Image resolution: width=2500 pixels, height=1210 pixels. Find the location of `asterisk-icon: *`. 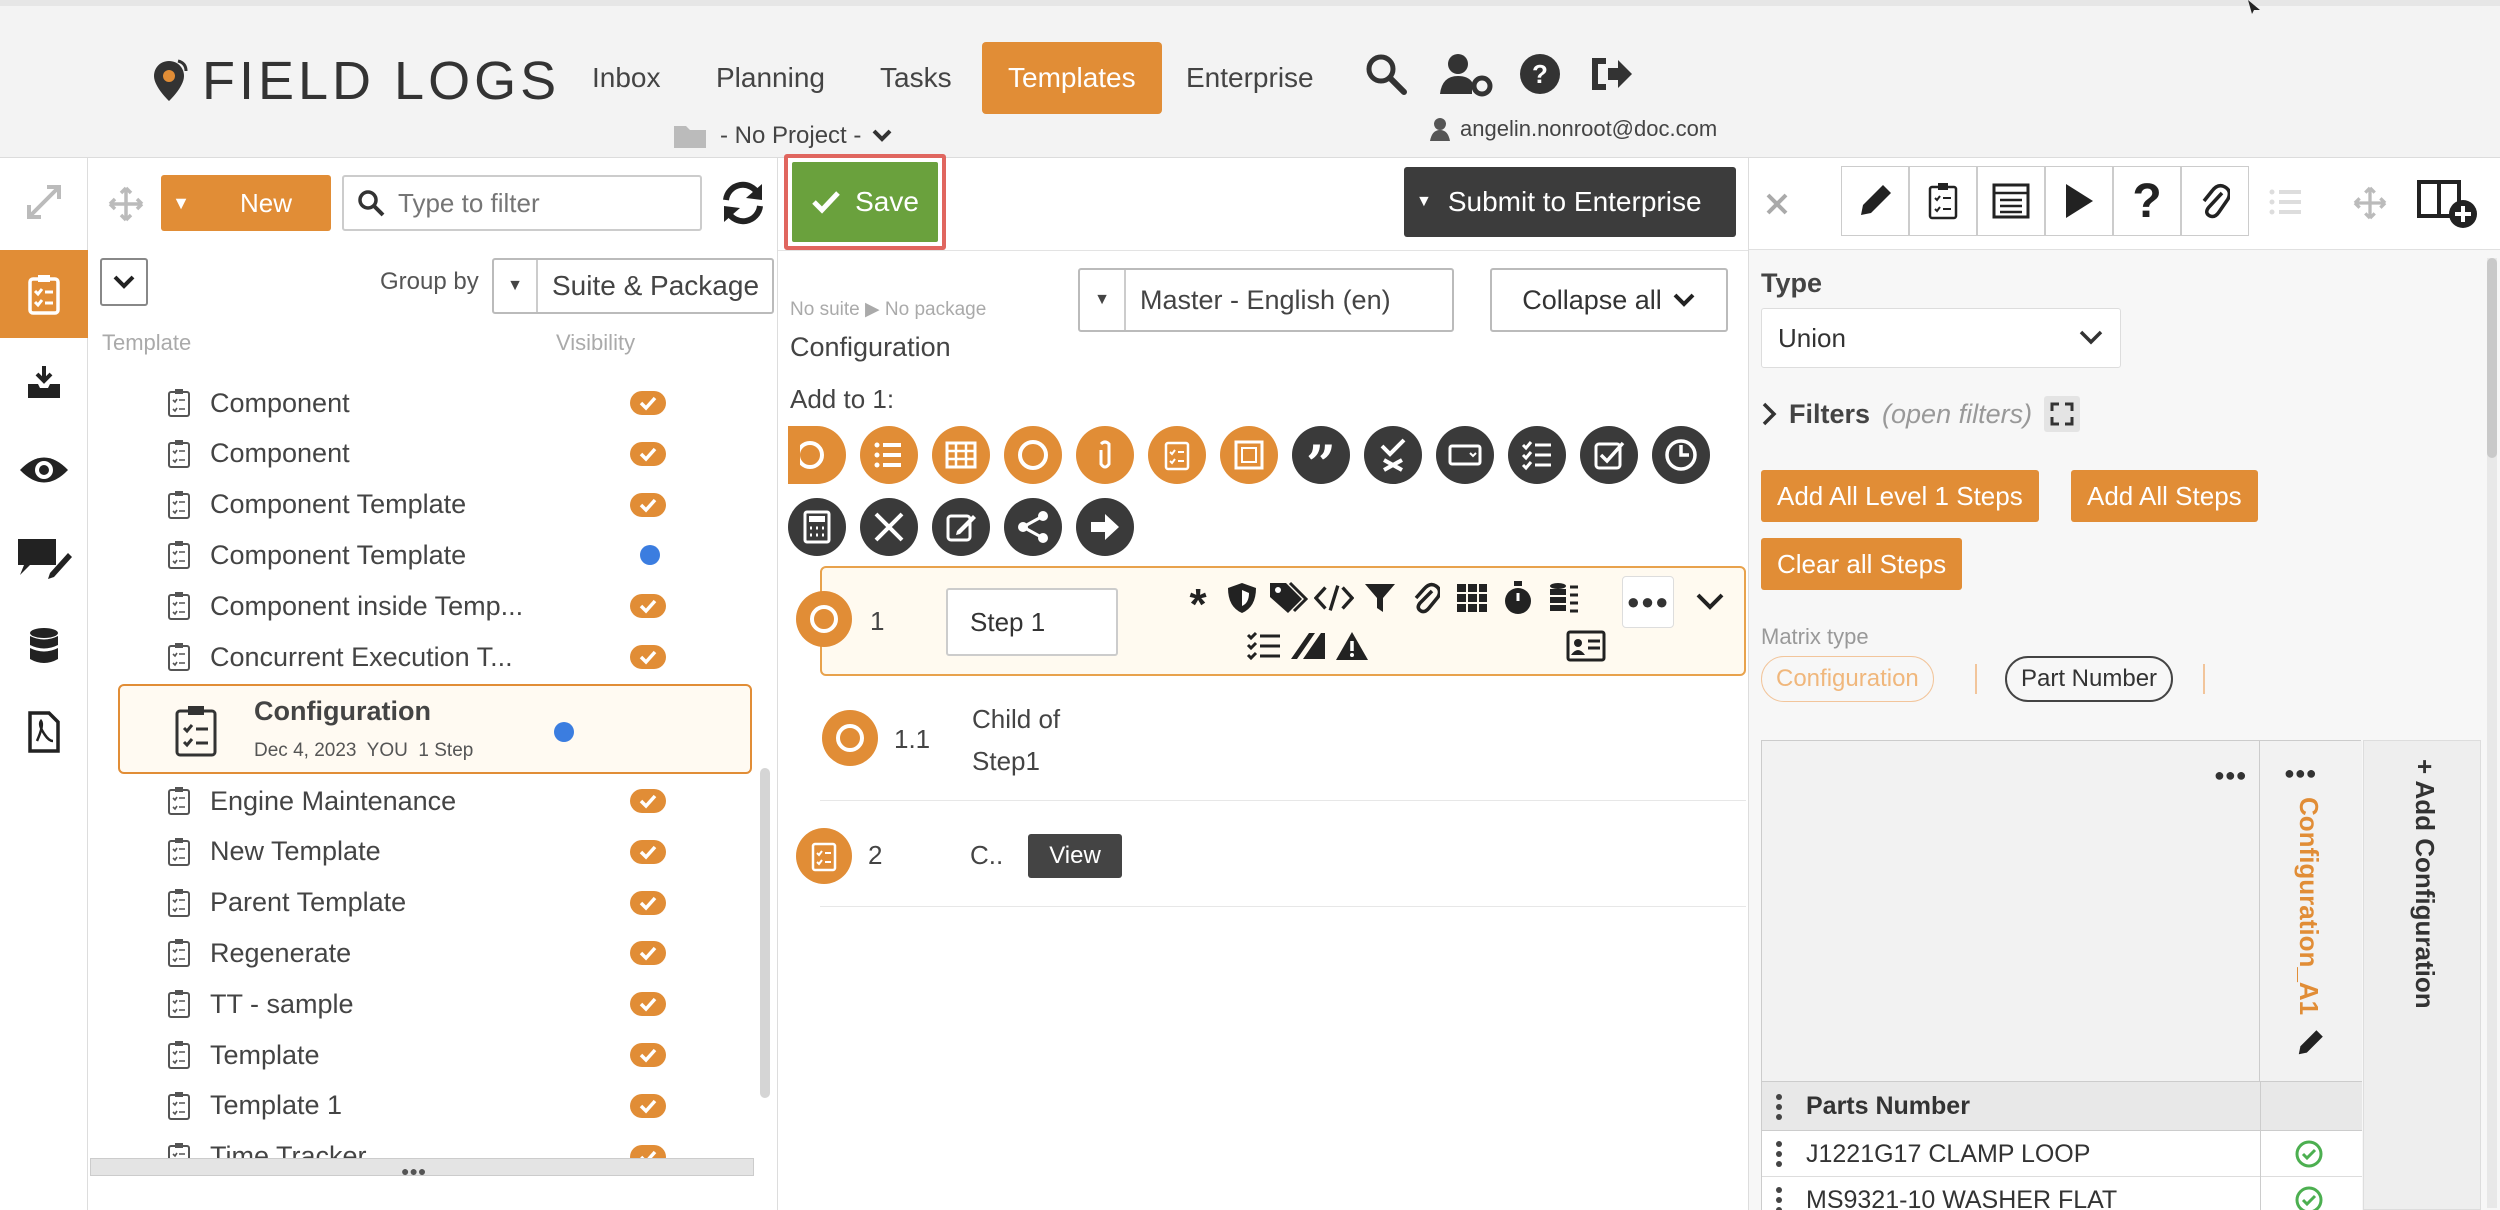

asterisk-icon: * is located at coordinates (1198, 602).